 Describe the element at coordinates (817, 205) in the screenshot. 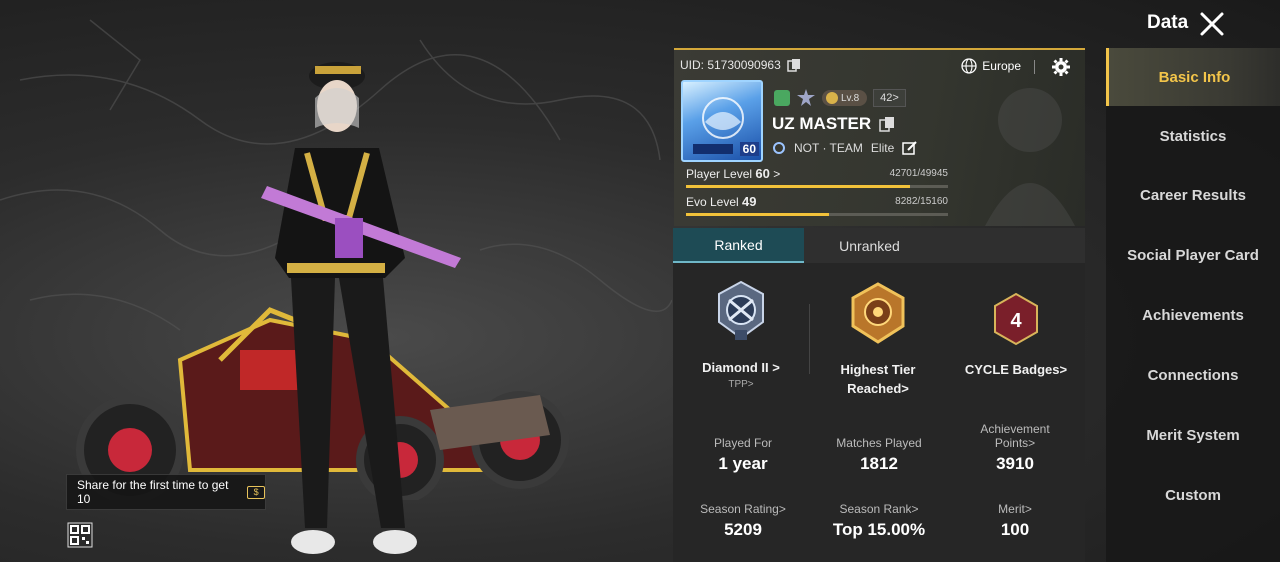

I see `evo-level-row: Evo Level 49 8282/15160` at that location.